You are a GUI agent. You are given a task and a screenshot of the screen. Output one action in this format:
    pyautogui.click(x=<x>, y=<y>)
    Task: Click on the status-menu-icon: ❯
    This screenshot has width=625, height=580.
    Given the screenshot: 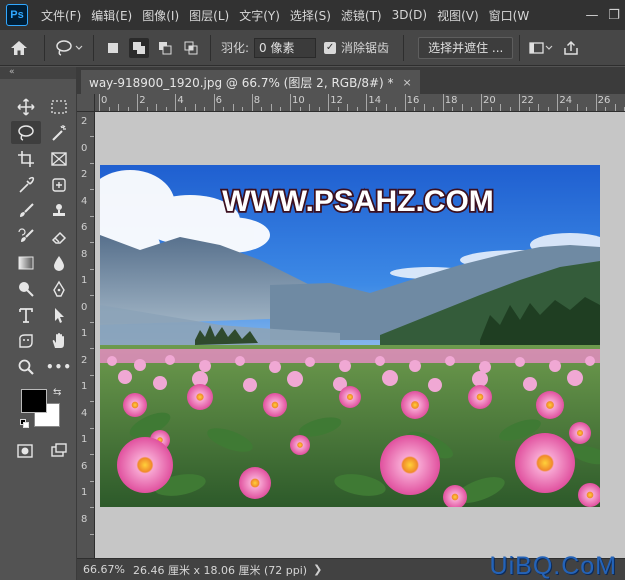 What is the action you would take?
    pyautogui.click(x=317, y=569)
    